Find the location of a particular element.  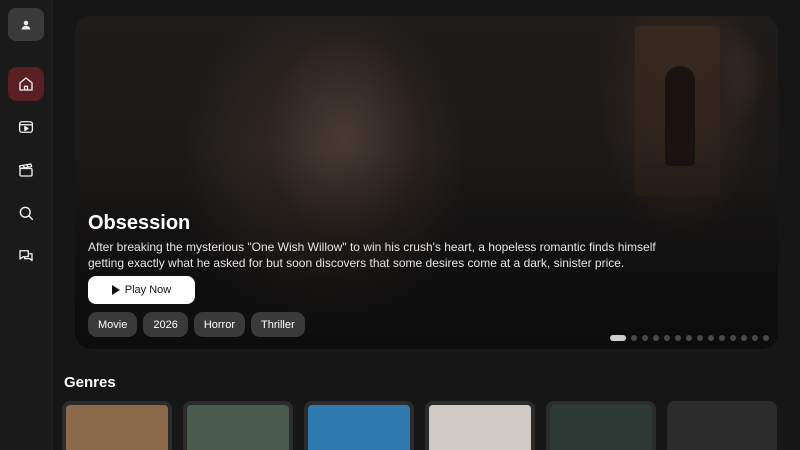

play-icon is located at coordinates (115, 290).